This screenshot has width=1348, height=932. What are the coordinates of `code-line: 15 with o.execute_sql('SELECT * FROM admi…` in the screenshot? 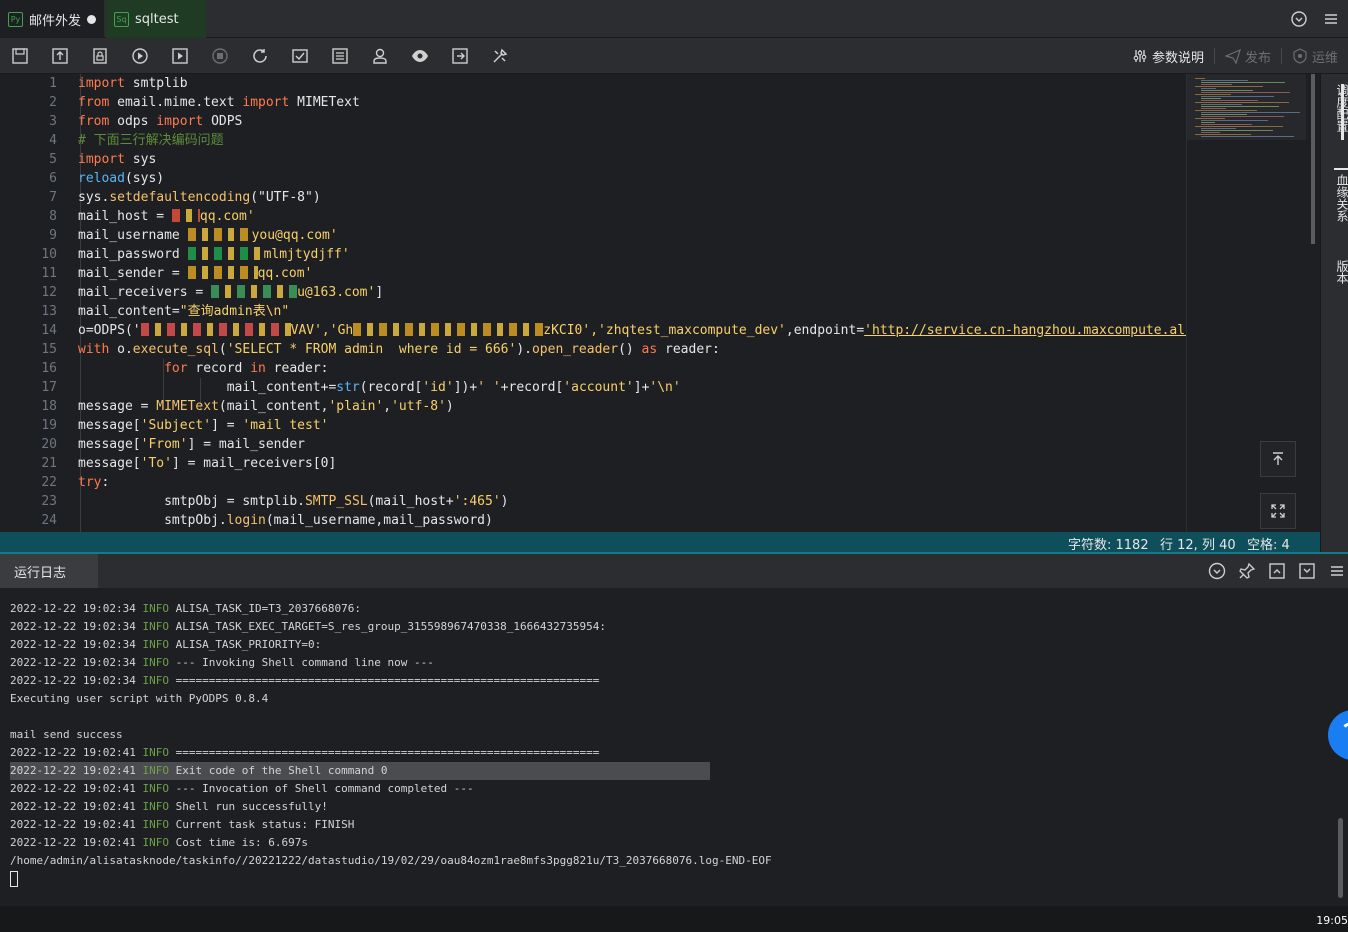 It's located at (593, 349).